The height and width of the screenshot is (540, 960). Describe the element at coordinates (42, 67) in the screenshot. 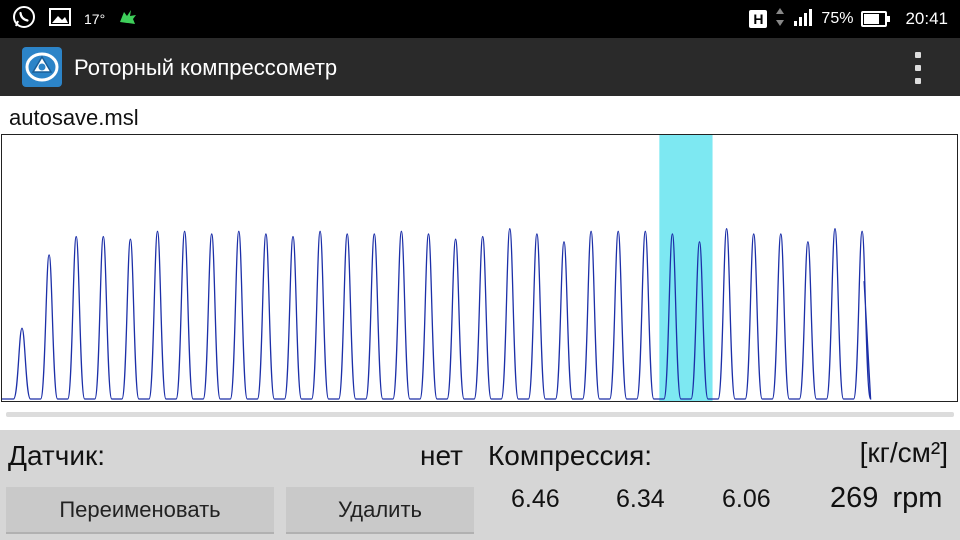

I see `rotary-engine-icon` at that location.